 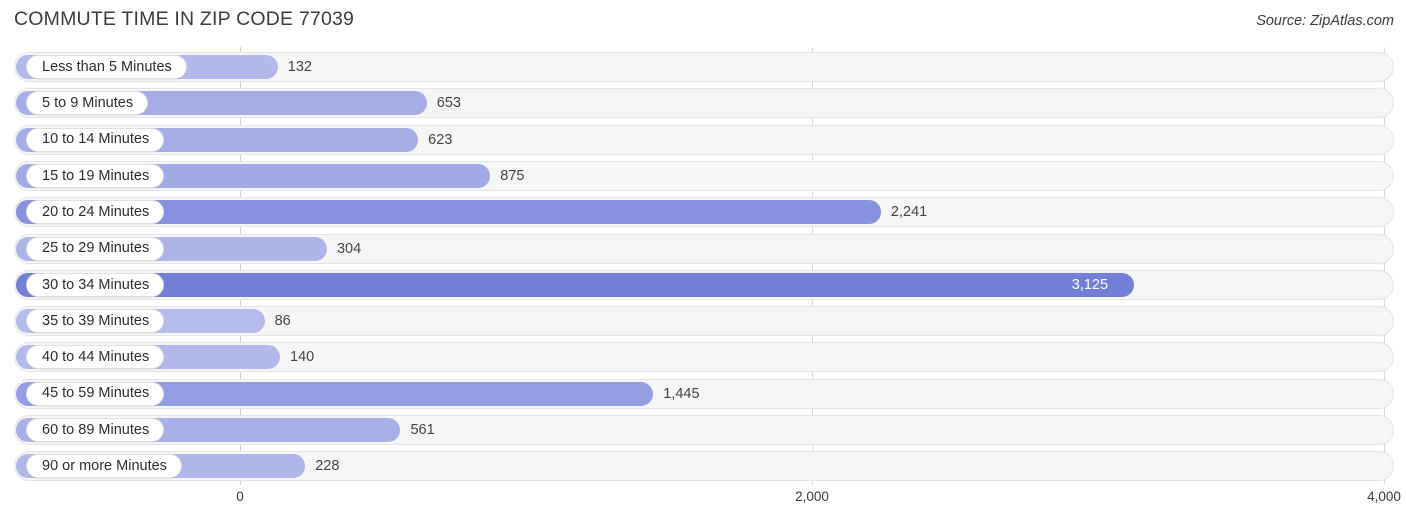 What do you see at coordinates (440, 139) in the screenshot?
I see `bar-value-label: 623` at bounding box center [440, 139].